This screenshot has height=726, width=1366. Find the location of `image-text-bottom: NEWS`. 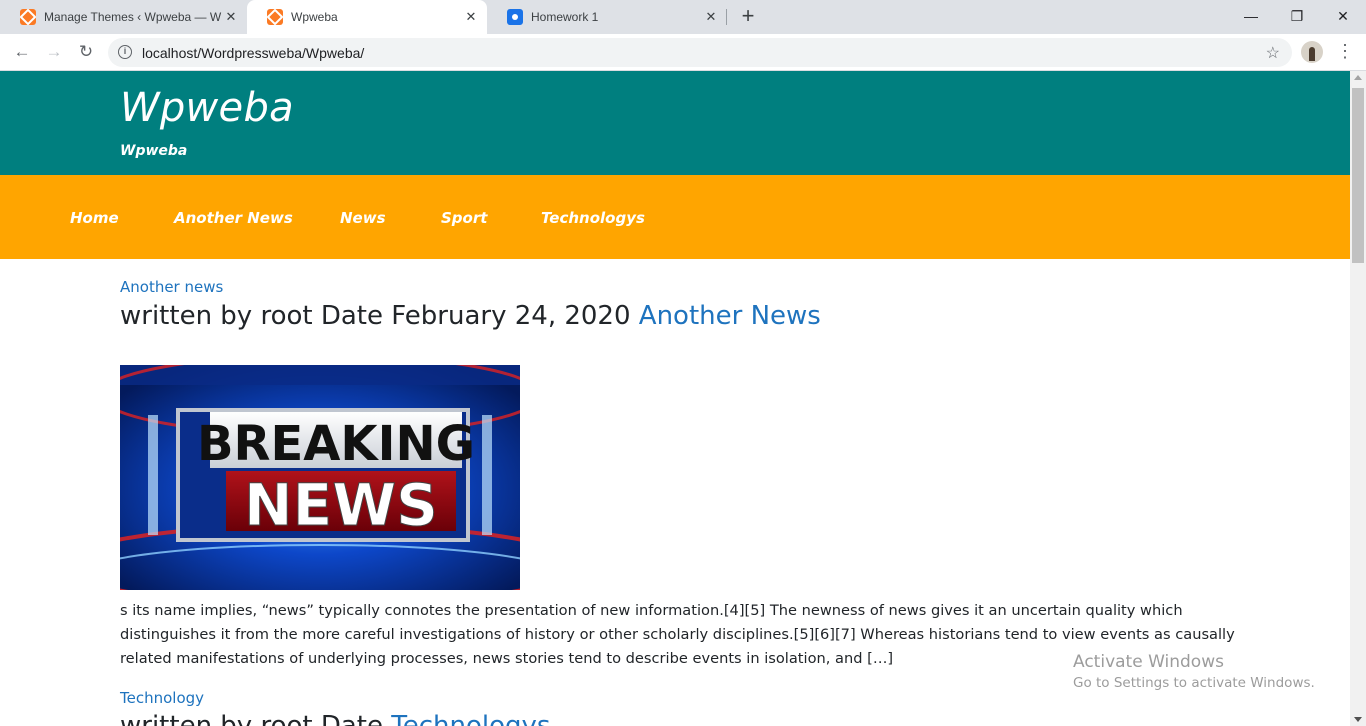

image-text-bottom: NEWS is located at coordinates (341, 505).